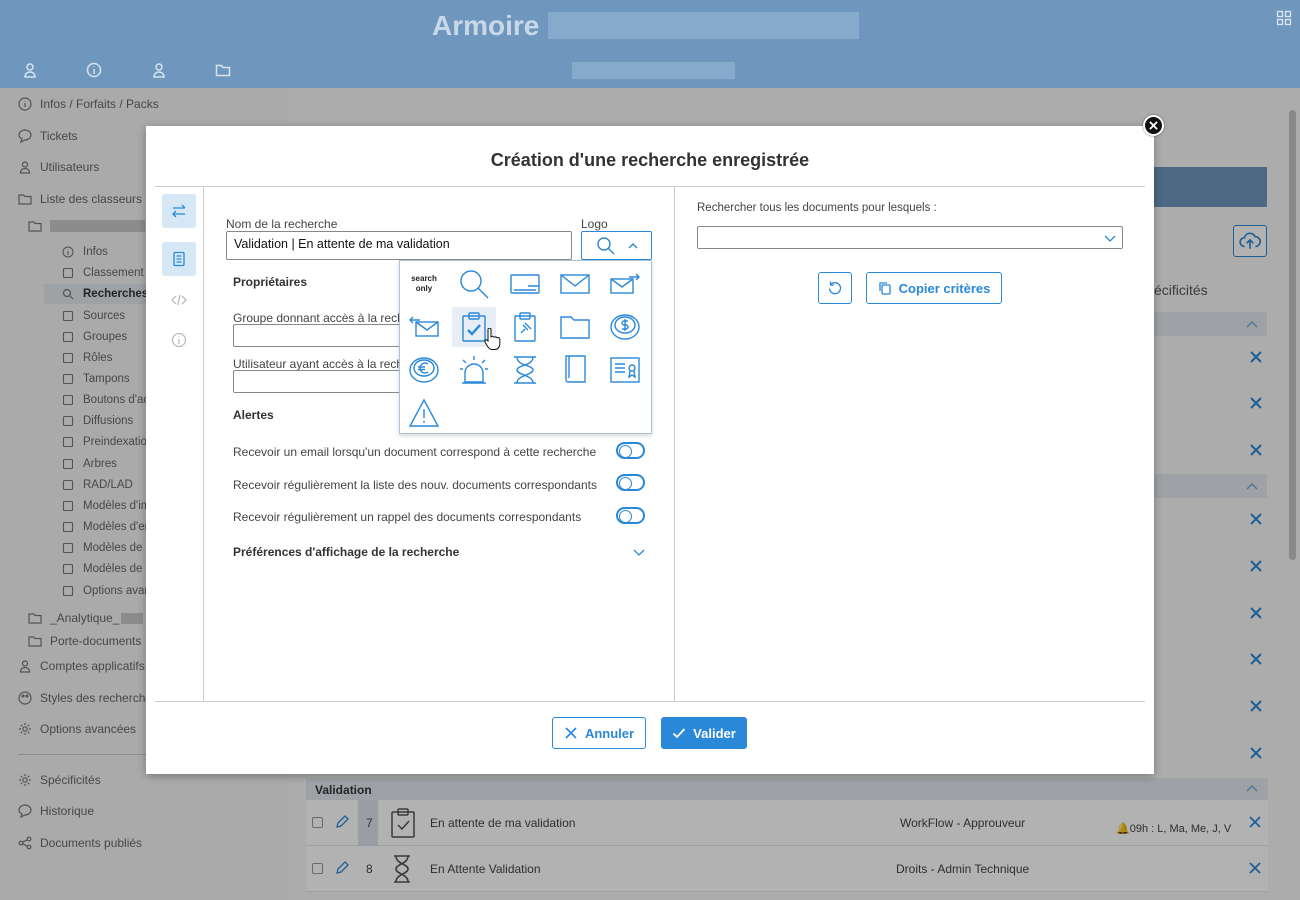 The image size is (1300, 900). Describe the element at coordinates (492, 338) in the screenshot. I see `pointer-cursor` at that location.